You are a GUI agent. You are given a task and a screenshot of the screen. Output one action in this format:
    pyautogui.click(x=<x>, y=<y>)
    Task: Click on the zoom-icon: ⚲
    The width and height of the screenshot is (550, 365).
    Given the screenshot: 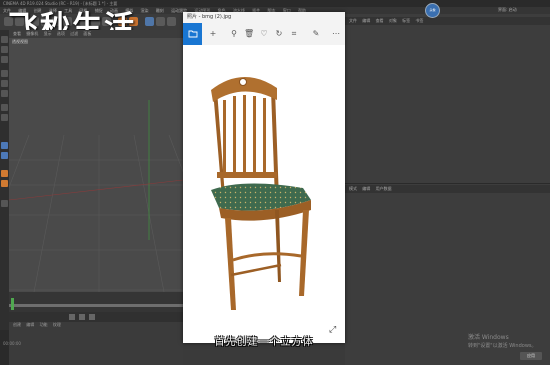 What is the action you would take?
    pyautogui.click(x=234, y=34)
    